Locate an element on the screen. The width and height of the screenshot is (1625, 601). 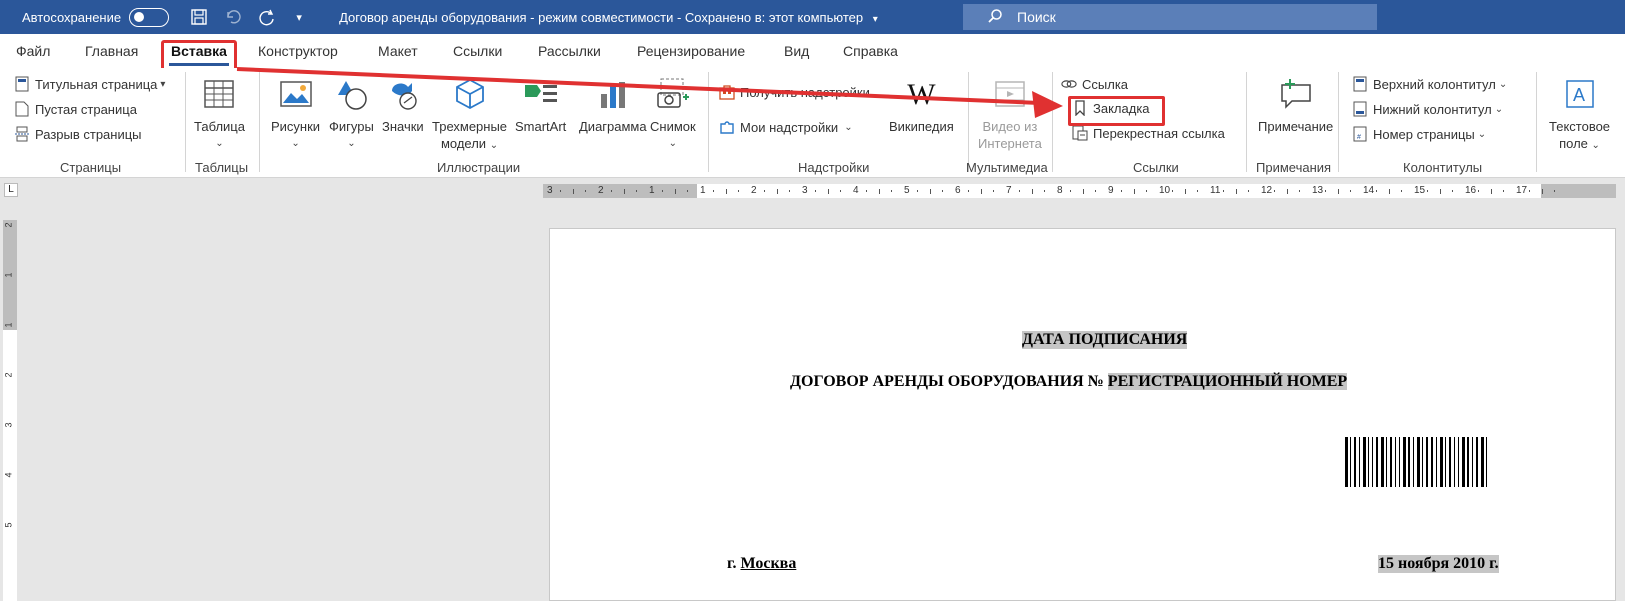
blank-page-button: Пустая страница is located at coordinates (75, 109).